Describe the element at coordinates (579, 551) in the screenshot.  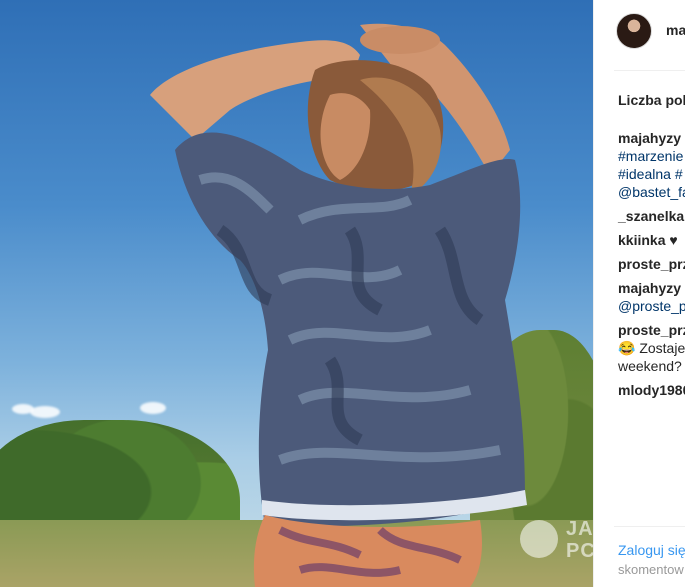
I see `watermark-line-2: PC` at that location.